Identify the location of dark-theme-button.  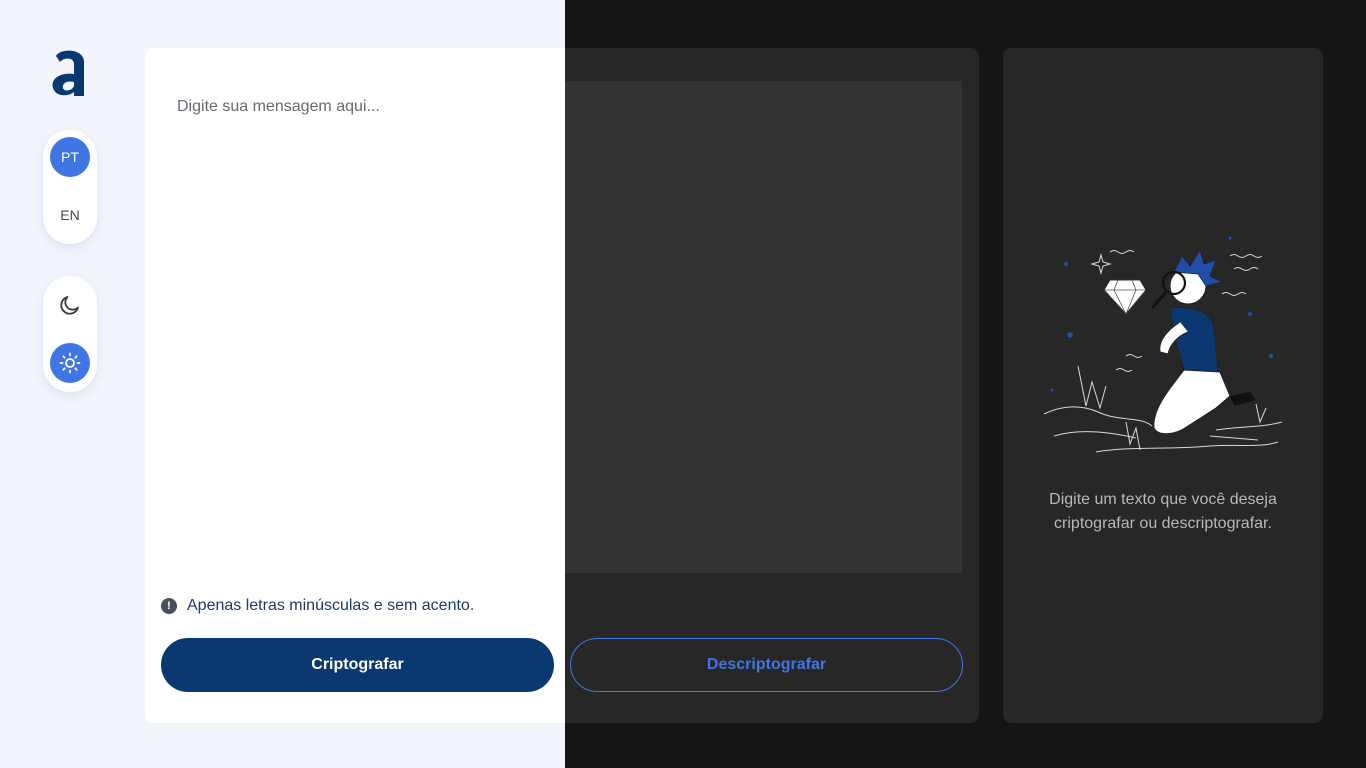
(70, 305).